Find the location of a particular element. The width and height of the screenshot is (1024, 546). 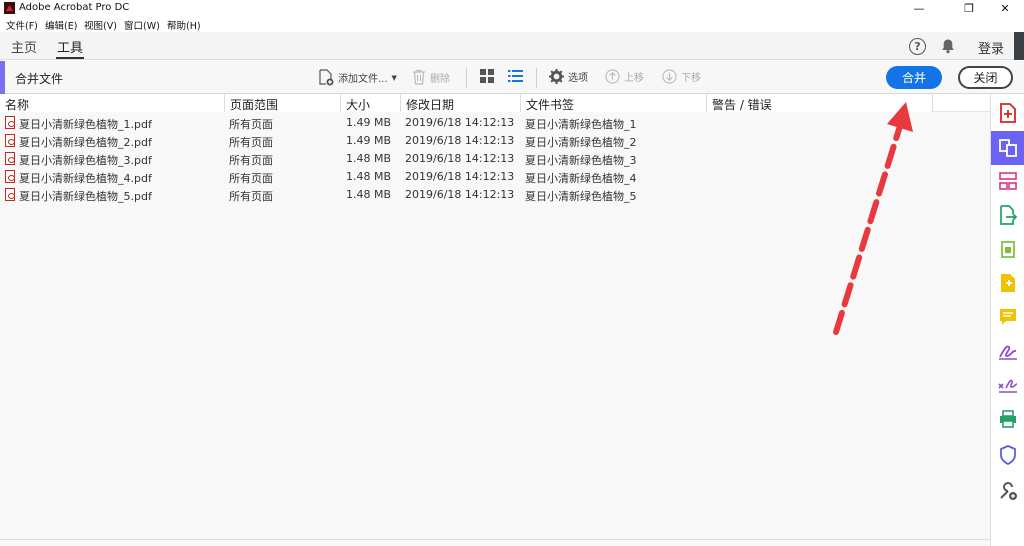

window-title: Adobe Acrobat Pro DC is located at coordinates (74, 7).